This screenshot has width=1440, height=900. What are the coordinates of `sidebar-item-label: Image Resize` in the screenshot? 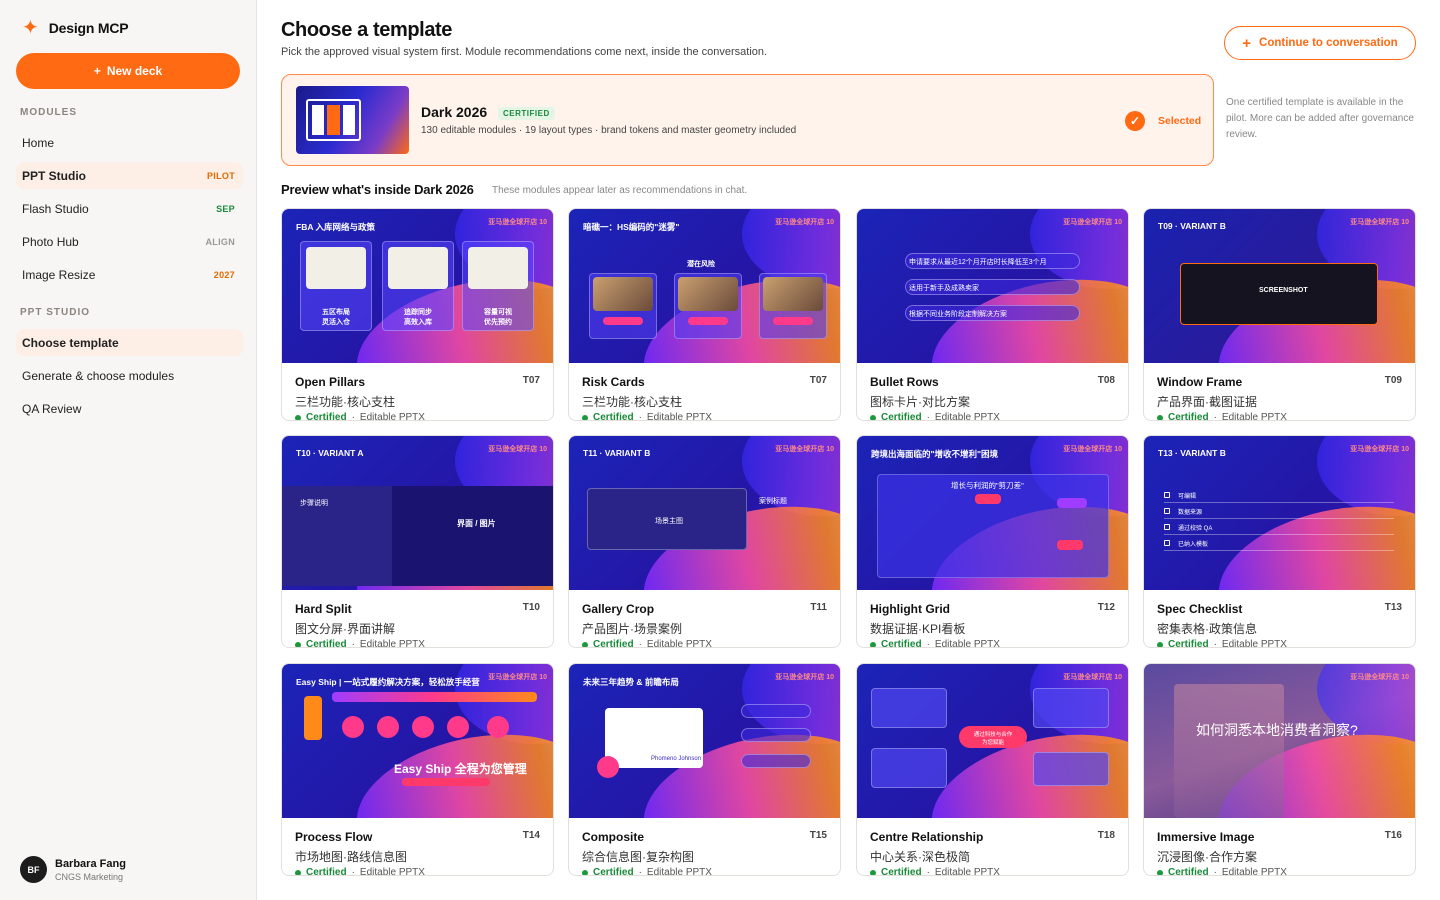 It's located at (59, 274).